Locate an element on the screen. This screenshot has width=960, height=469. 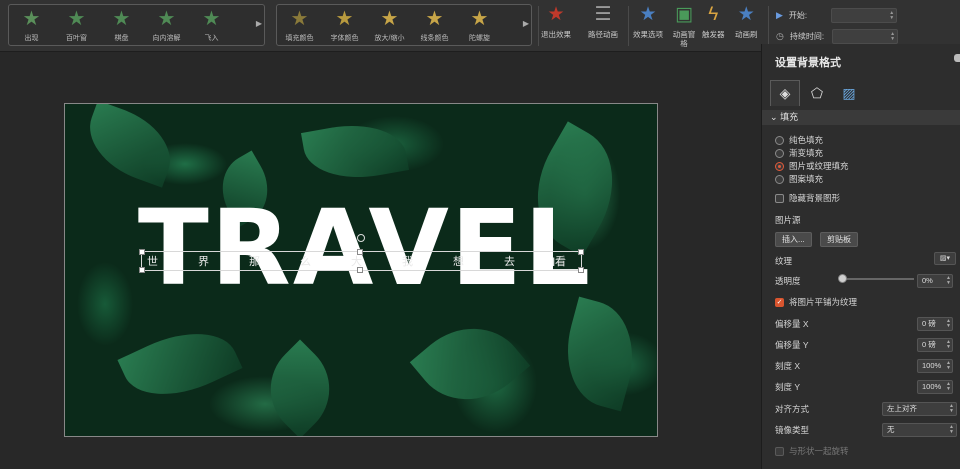
entrance-effect-4: ★ 飞入 is located at coordinates (211, 25).